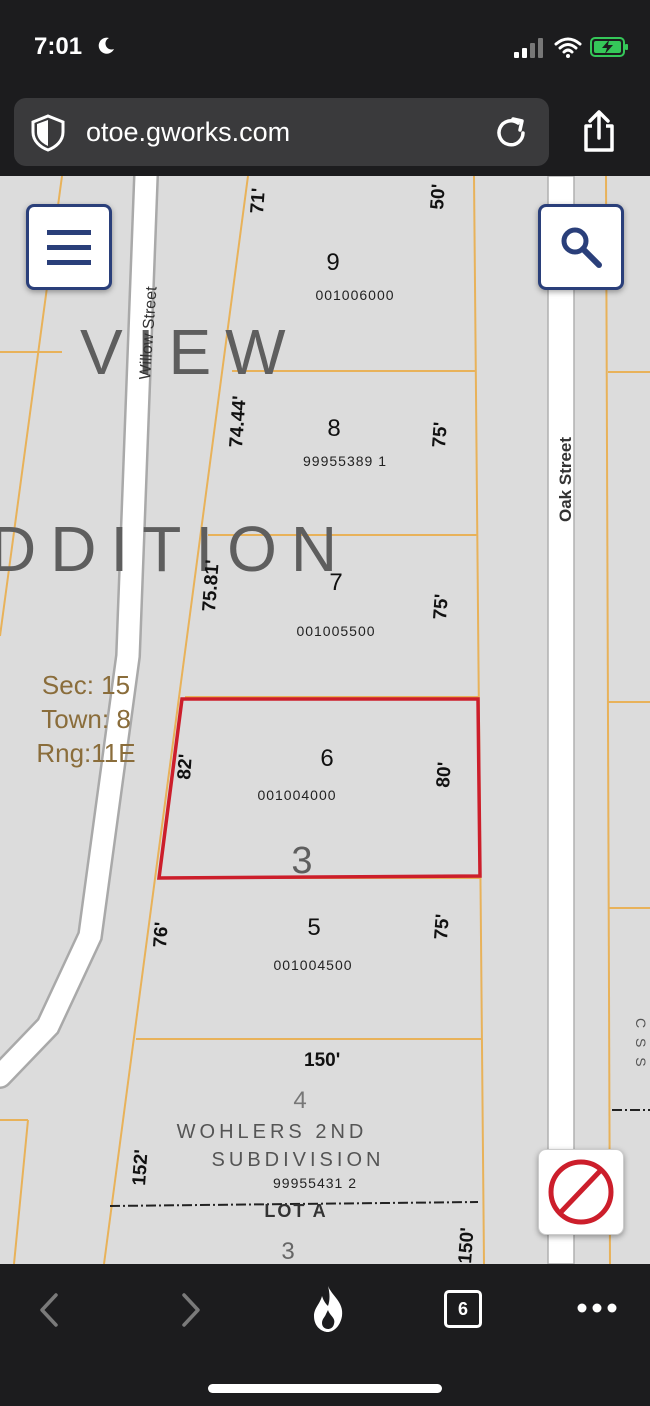 This screenshot has width=650, height=1406. What do you see at coordinates (597, 1308) in the screenshot?
I see `more-options-icon` at bounding box center [597, 1308].